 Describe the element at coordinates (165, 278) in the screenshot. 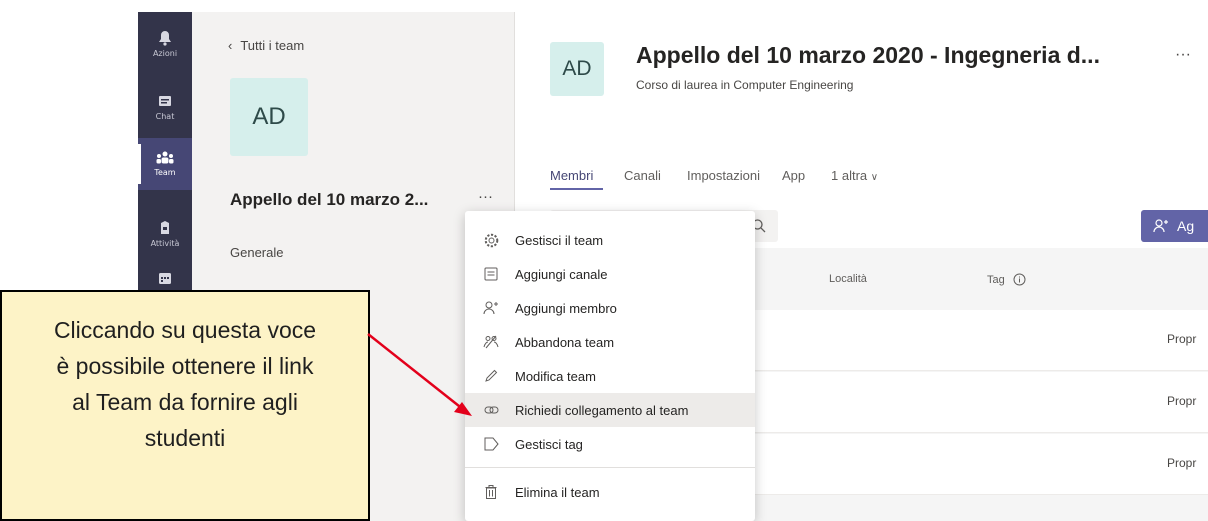

I see `calendar-icon` at that location.